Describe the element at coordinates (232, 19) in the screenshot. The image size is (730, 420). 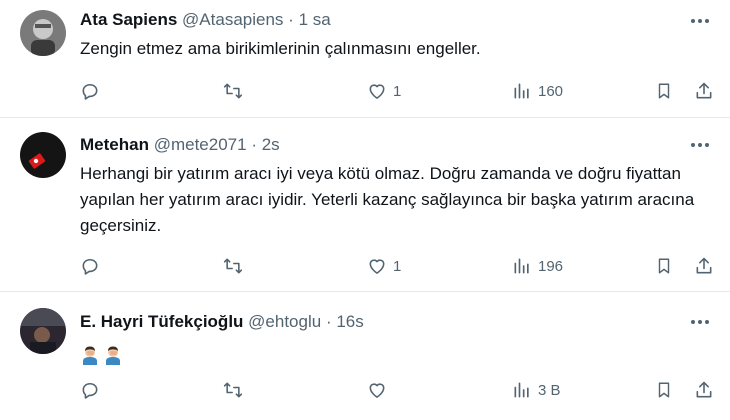
I see `author-handle: @Atasapiens` at that location.